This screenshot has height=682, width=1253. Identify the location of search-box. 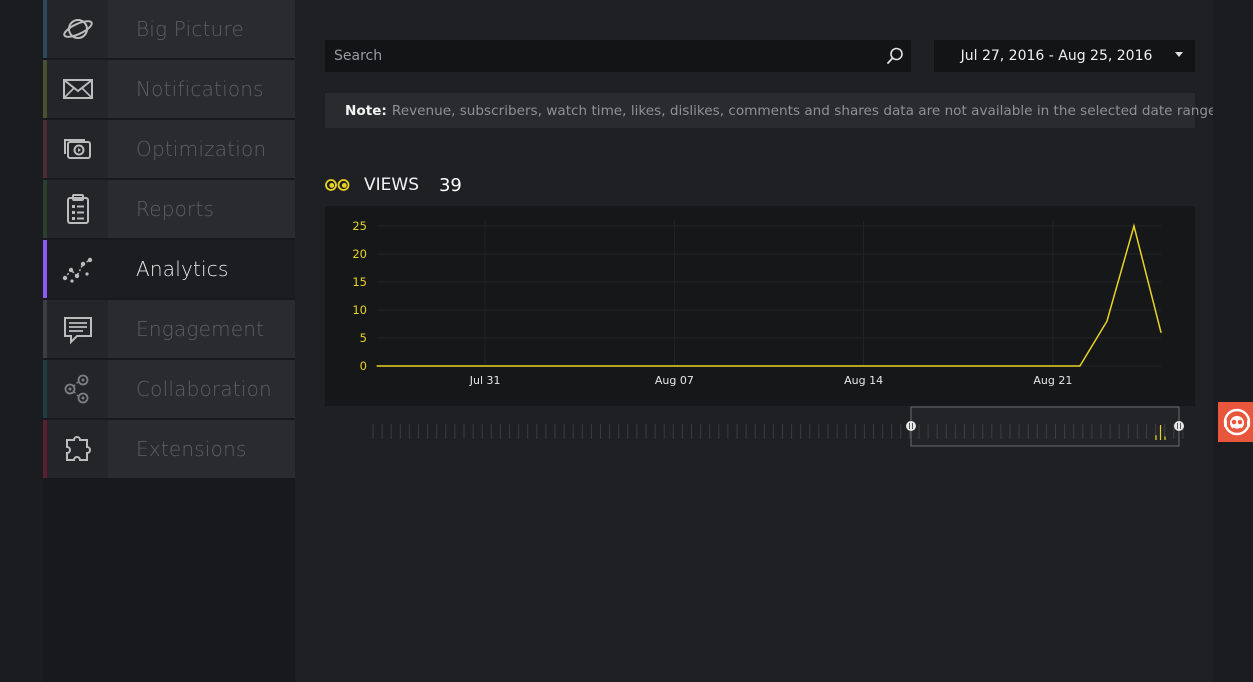
(618, 56).